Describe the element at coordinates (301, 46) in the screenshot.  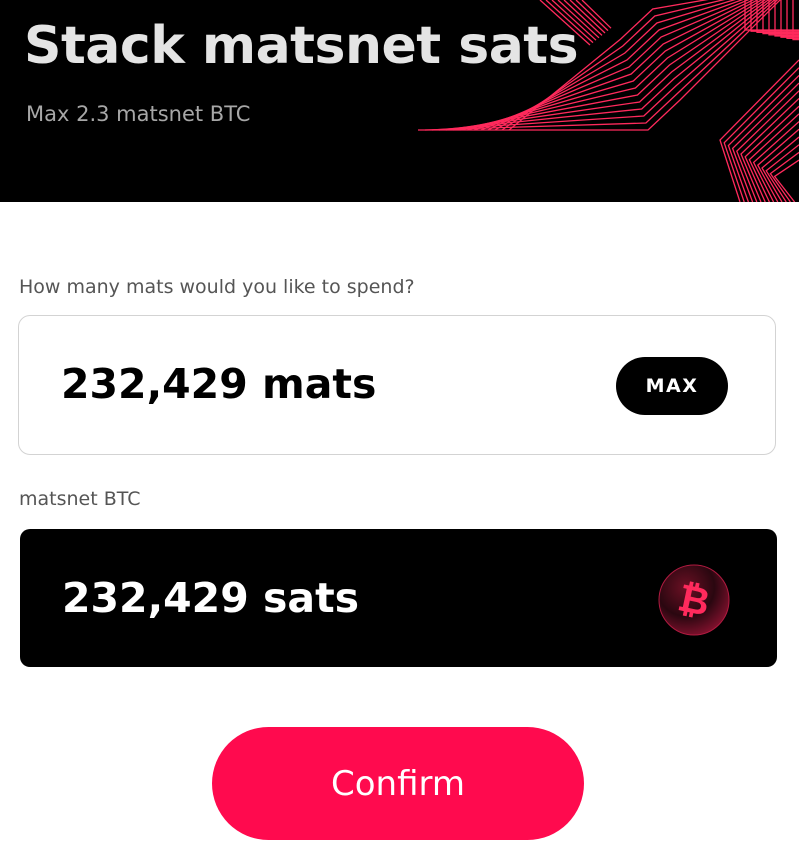
I see `page-title: Stack matsnet sats` at that location.